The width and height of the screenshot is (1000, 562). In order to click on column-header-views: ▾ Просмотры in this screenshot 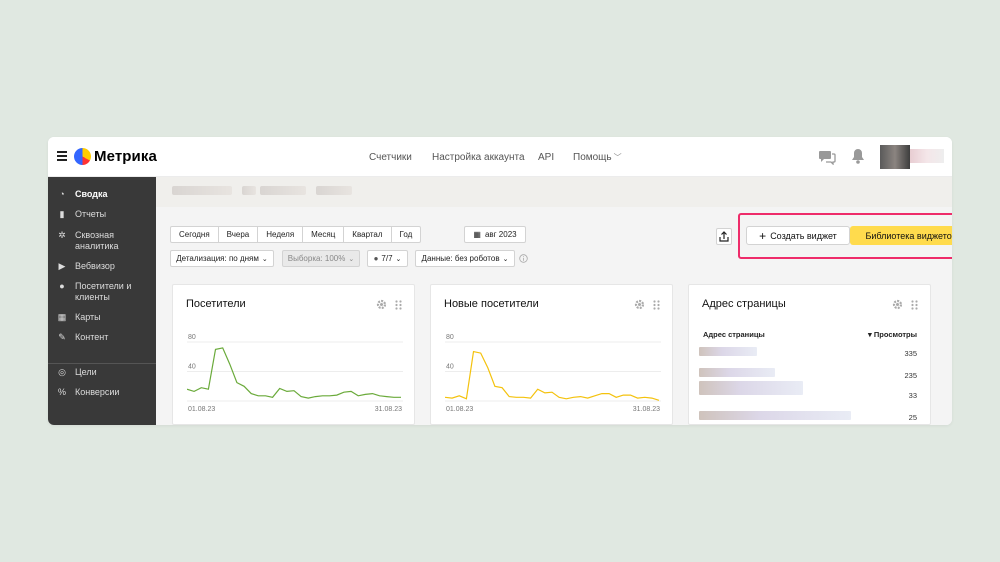, I will do `click(892, 334)`.